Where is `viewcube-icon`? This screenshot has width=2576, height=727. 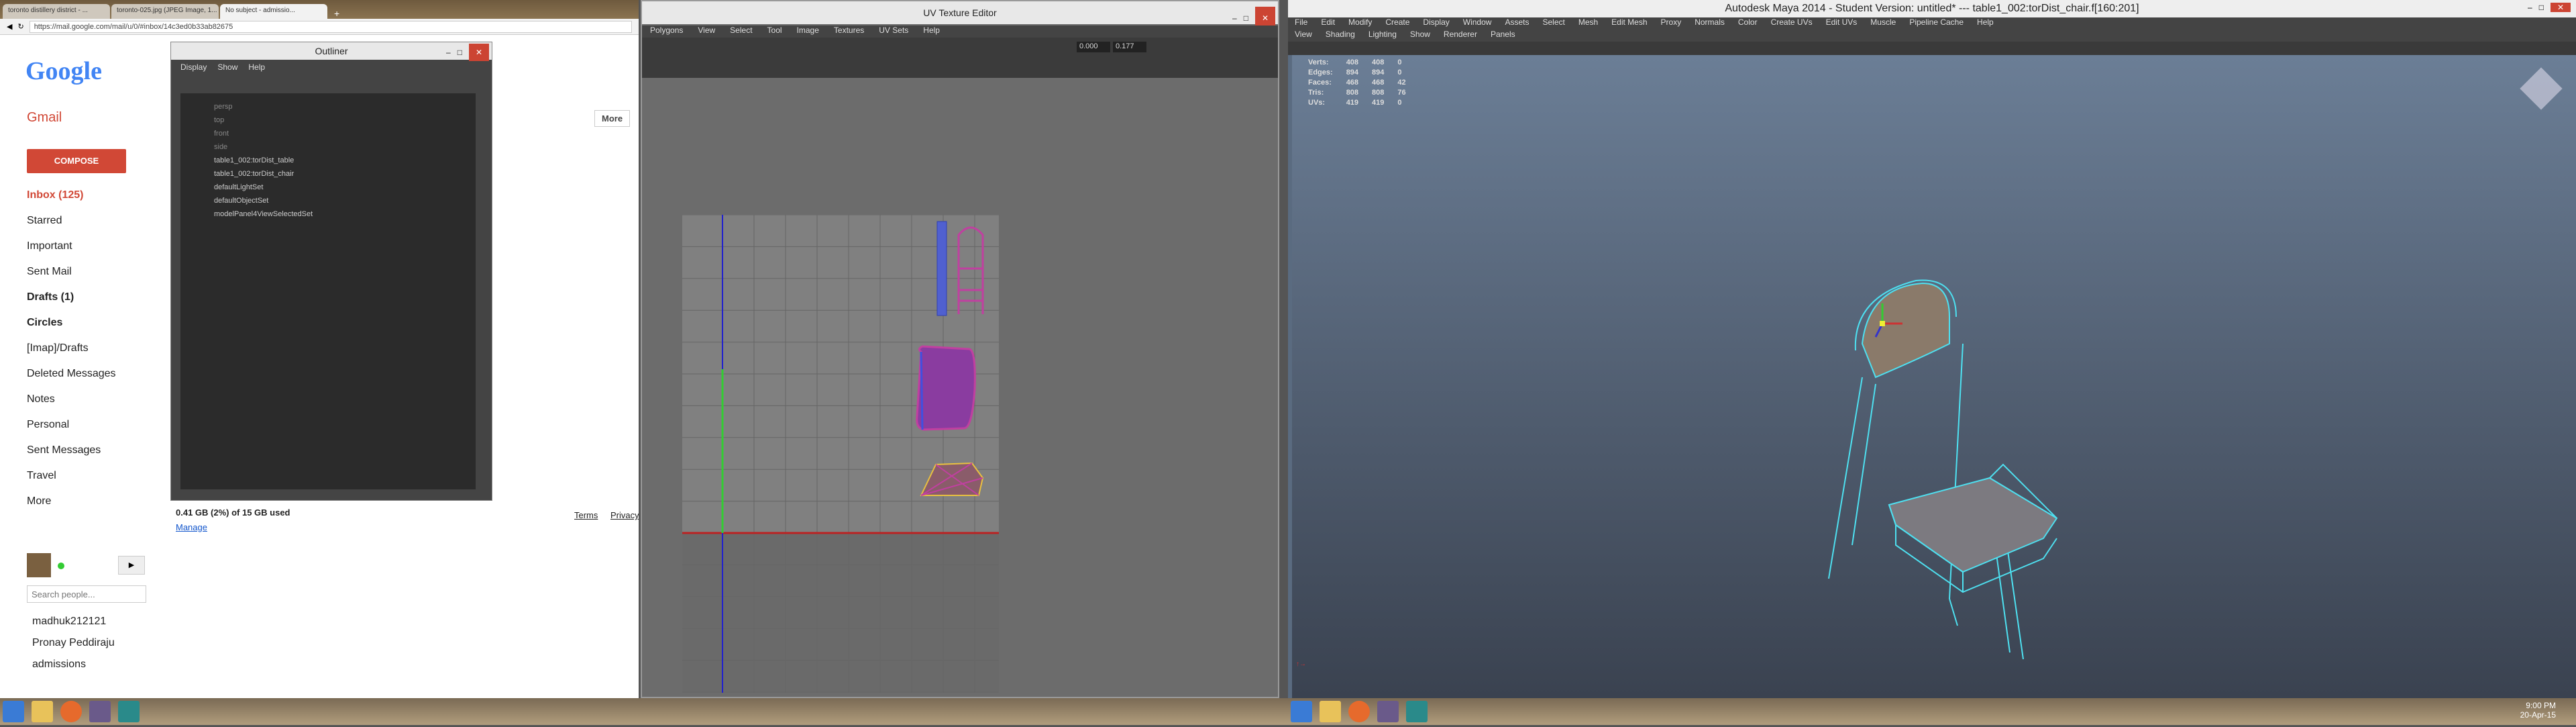
viewcube-icon is located at coordinates (2541, 89).